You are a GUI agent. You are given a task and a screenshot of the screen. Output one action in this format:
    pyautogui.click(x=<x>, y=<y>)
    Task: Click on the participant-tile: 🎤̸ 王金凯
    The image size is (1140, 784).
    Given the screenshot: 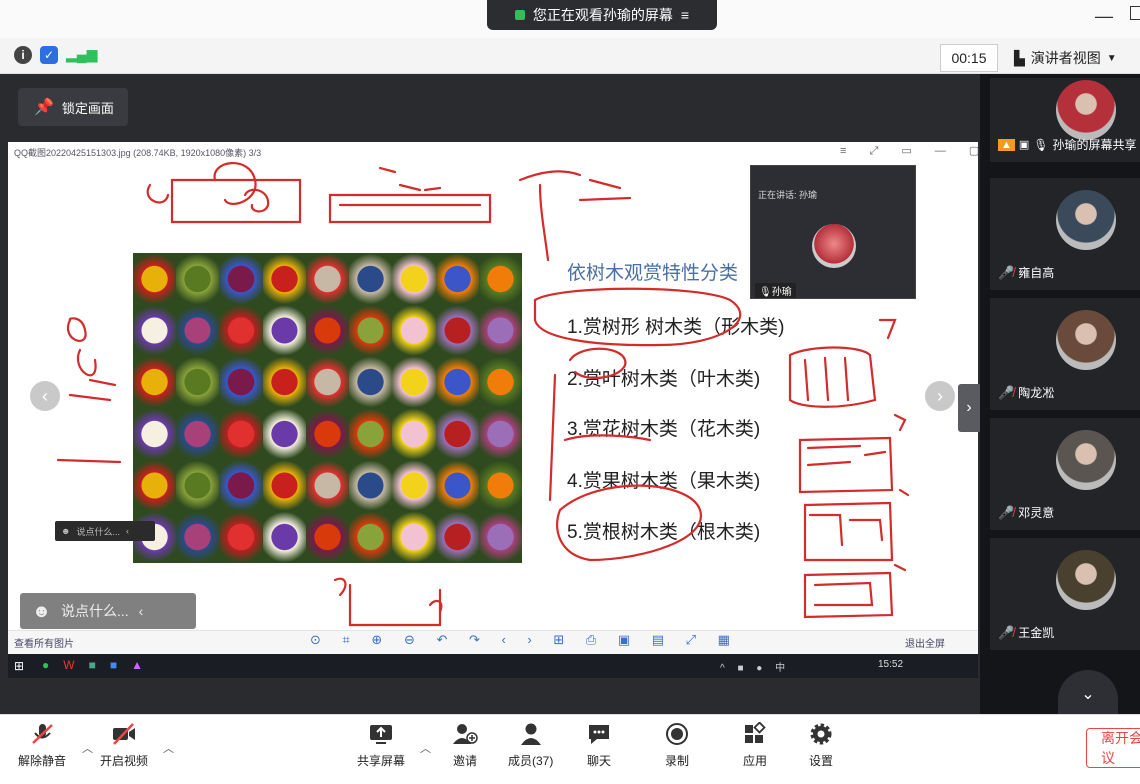 What is the action you would take?
    pyautogui.click(x=1065, y=594)
    